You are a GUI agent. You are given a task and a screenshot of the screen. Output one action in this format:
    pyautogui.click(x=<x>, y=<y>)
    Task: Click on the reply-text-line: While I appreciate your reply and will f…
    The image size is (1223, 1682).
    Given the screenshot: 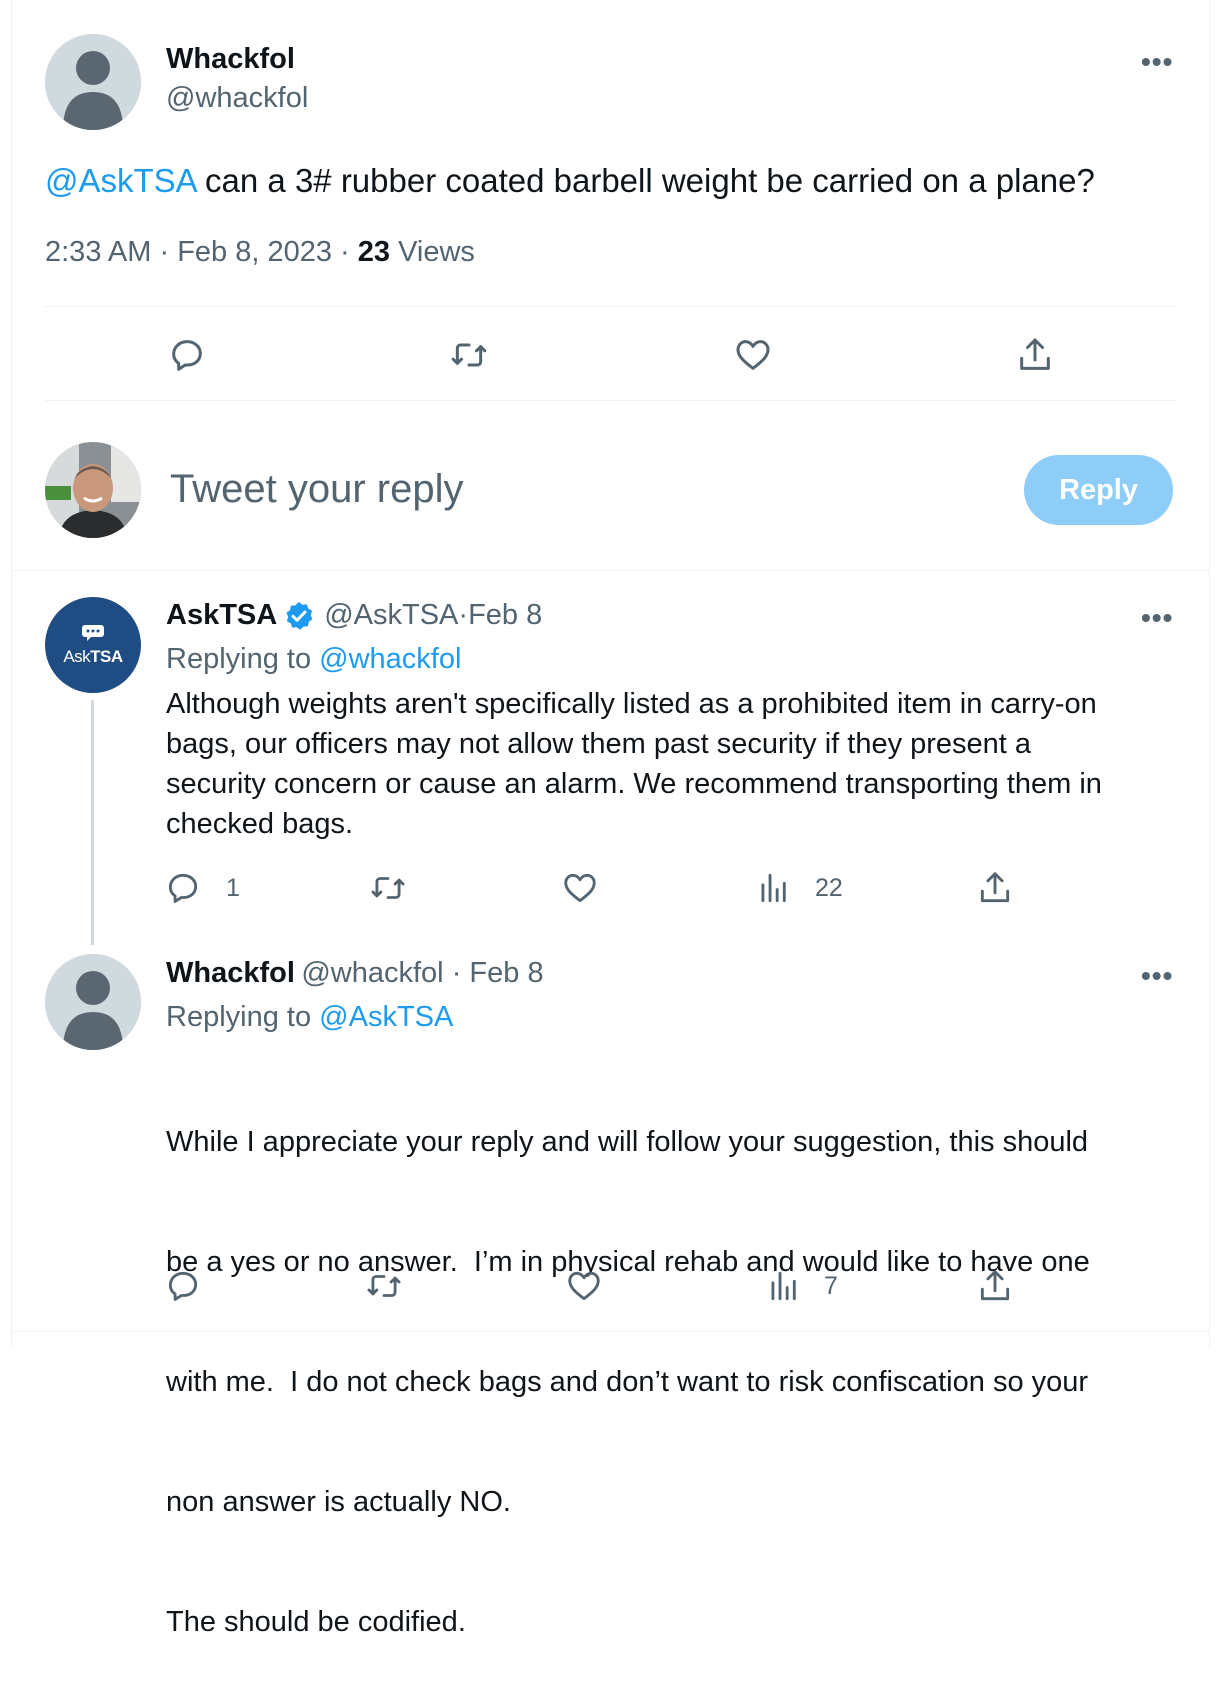 What is the action you would take?
    pyautogui.click(x=627, y=1142)
    